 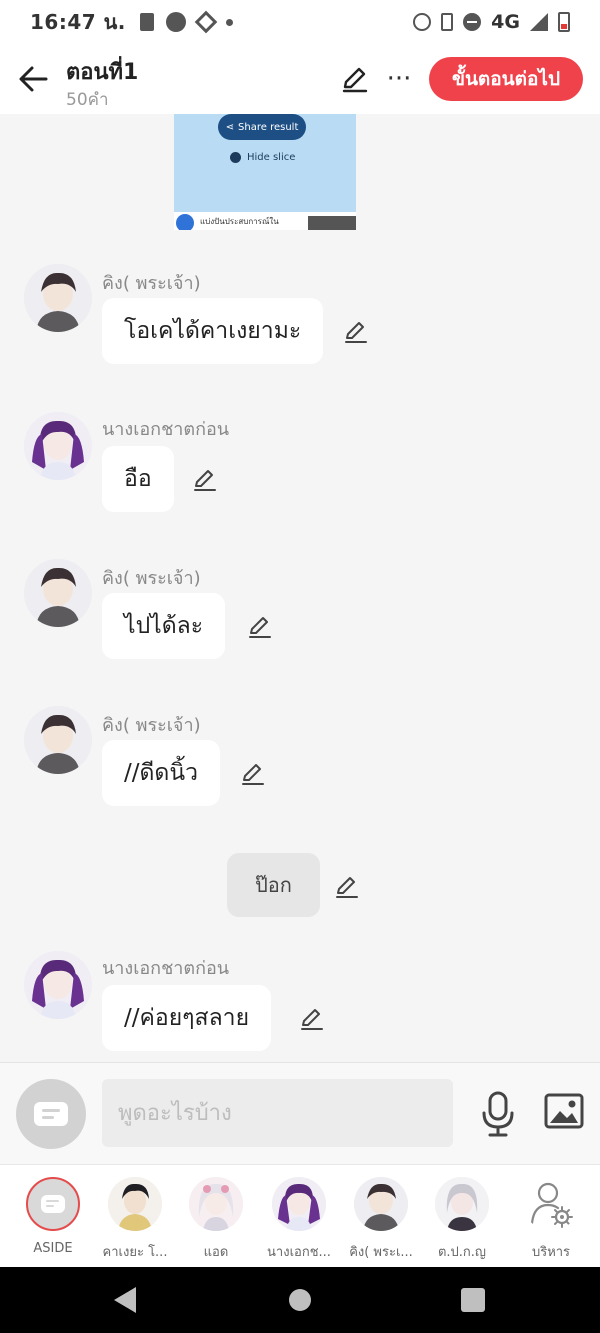 I want to click on character-tpkn: ต.ป.ก.ญ, so click(x=462, y=1218).